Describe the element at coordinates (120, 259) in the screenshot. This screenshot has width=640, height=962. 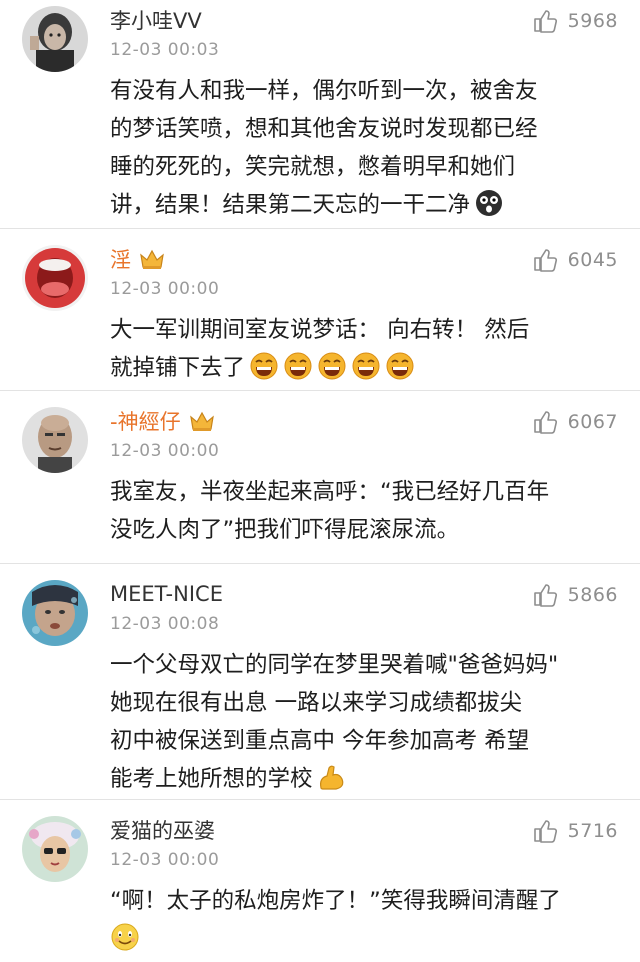
I see `username: 淫` at that location.